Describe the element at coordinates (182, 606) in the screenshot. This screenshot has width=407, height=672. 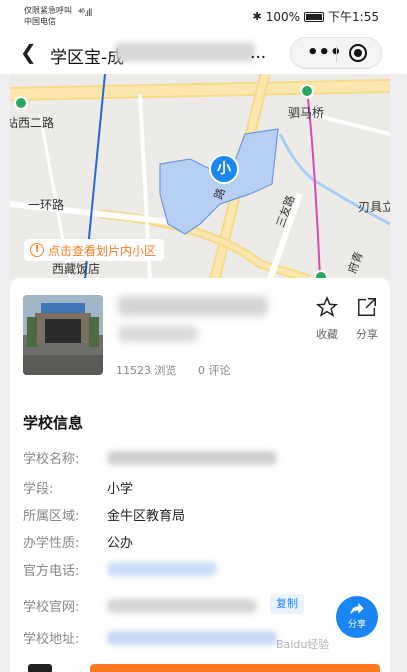
I see `website-value-redacted` at that location.